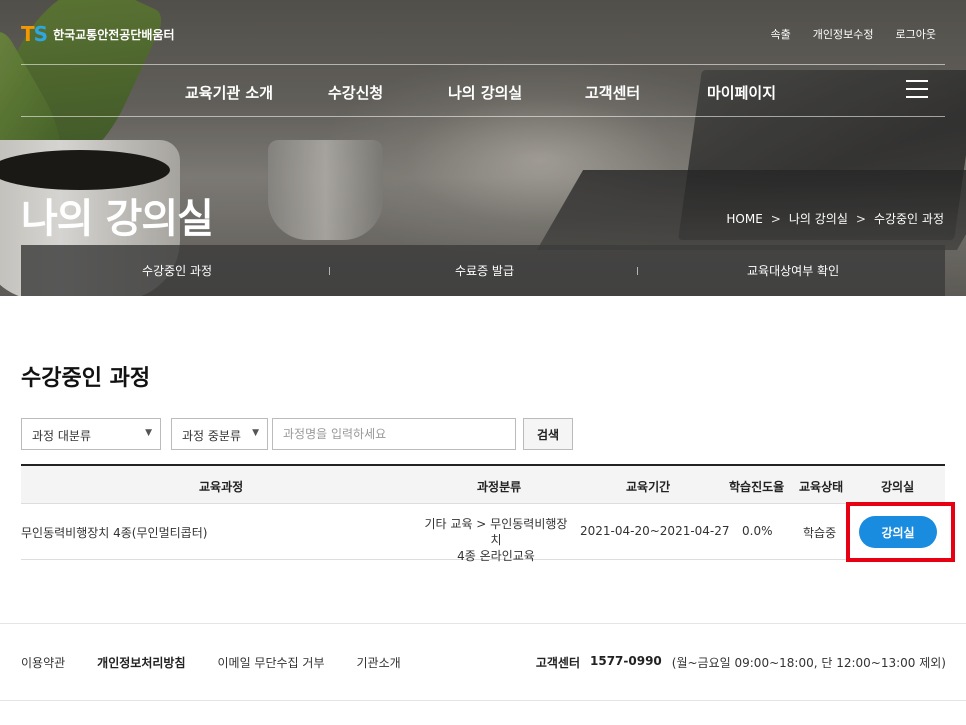 This screenshot has width=966, height=725. Describe the element at coordinates (917, 89) in the screenshot. I see `hamburger-menu-icon` at that location.